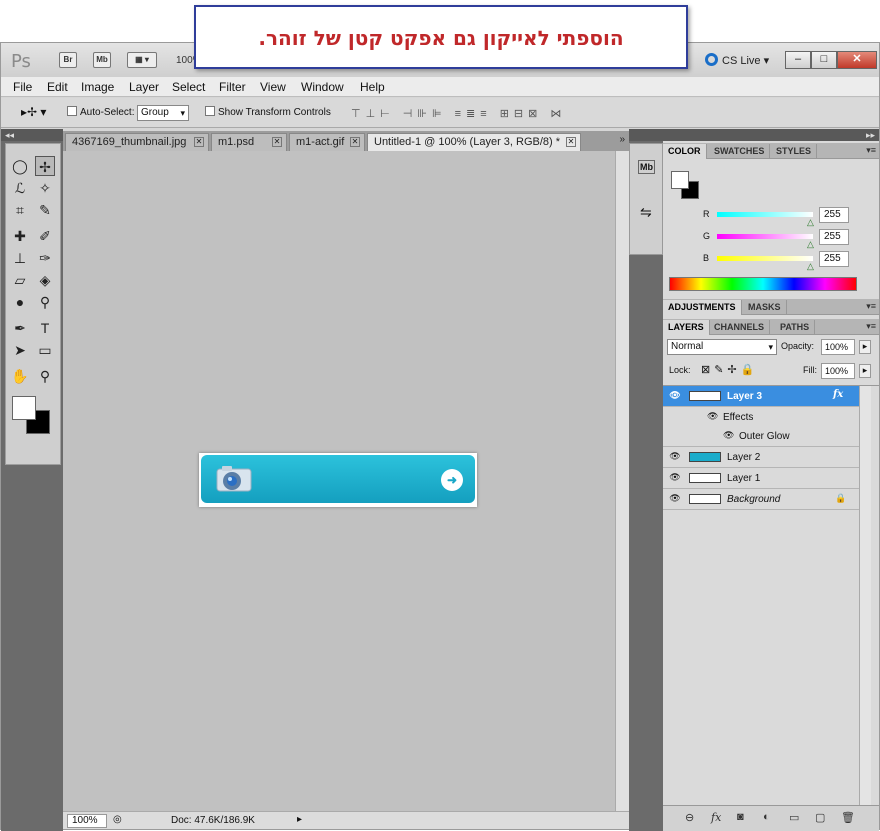 Image resolution: width=880 pixels, height=831 pixels. What do you see at coordinates (810, 266) in the screenshot?
I see `blue-slider-knob-icon: △` at bounding box center [810, 266].